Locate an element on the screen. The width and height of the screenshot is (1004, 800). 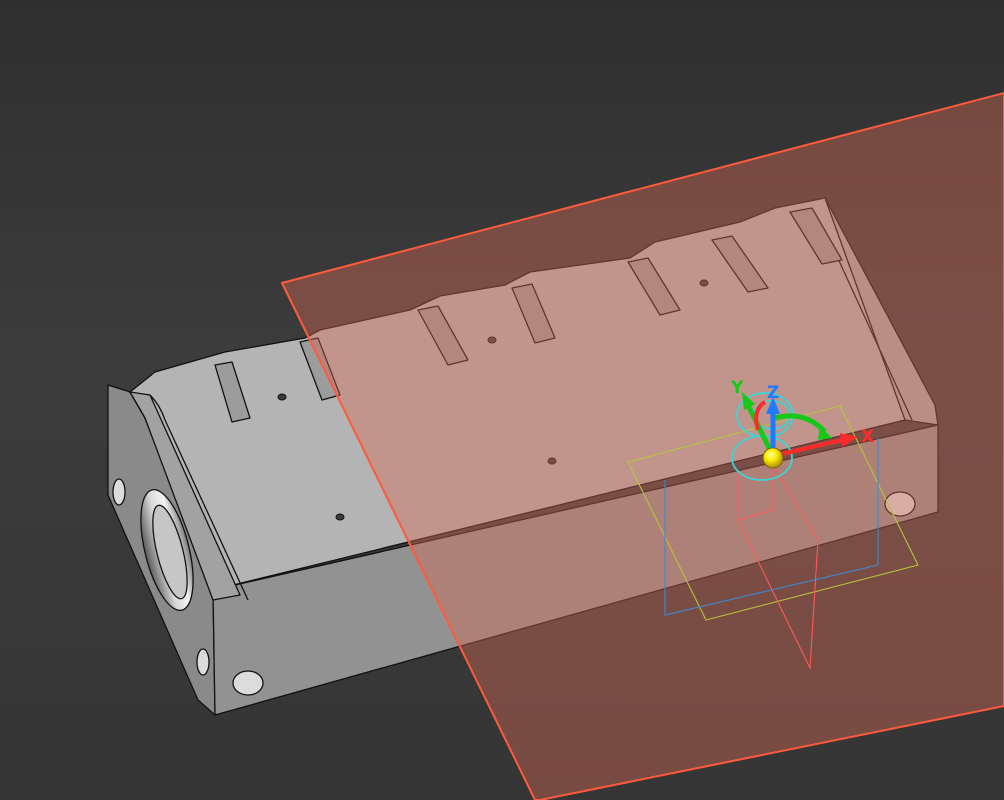
y-axis-label: Y is located at coordinates (737, 388).